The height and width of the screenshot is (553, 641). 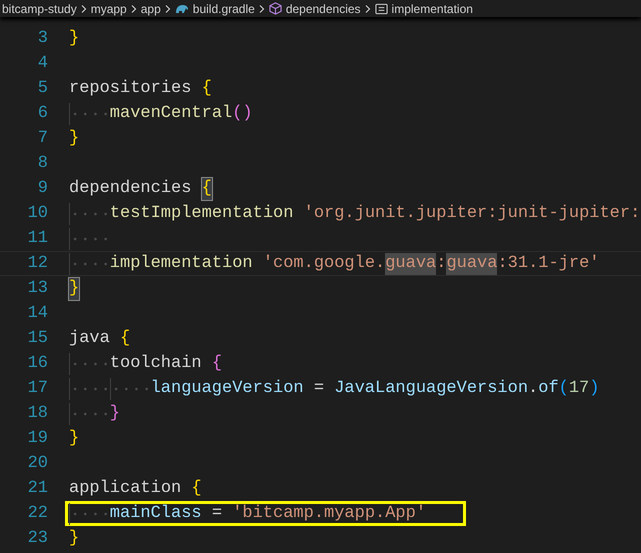 I want to click on line-number: 15, so click(x=37, y=338).